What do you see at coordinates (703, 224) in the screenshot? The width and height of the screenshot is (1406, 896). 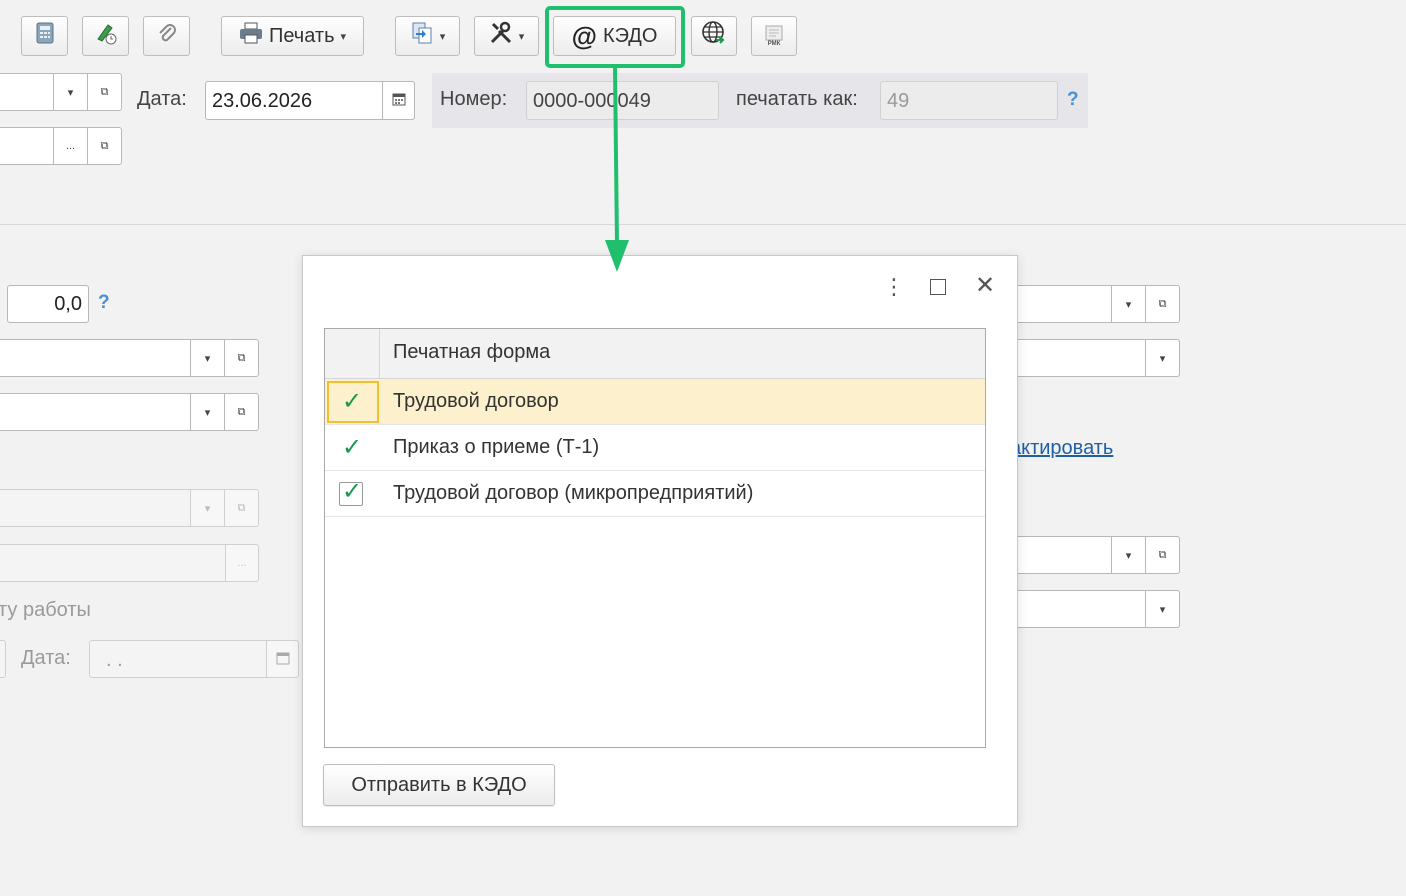 I see `section-divider` at bounding box center [703, 224].